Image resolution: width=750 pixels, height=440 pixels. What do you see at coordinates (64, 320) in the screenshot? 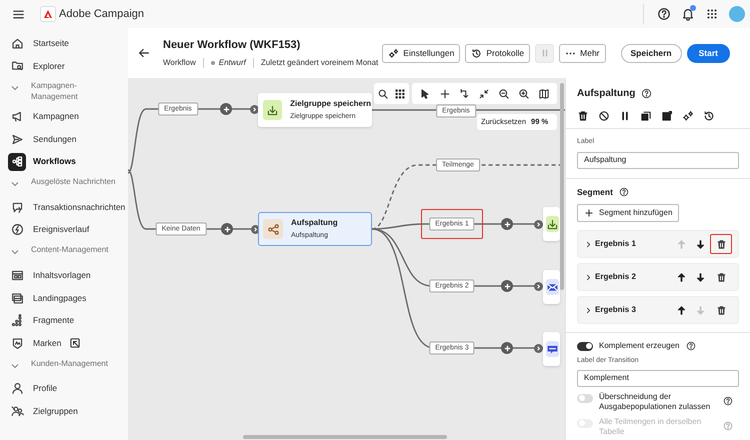
I see `sidebar-item: Fragmente` at bounding box center [64, 320].